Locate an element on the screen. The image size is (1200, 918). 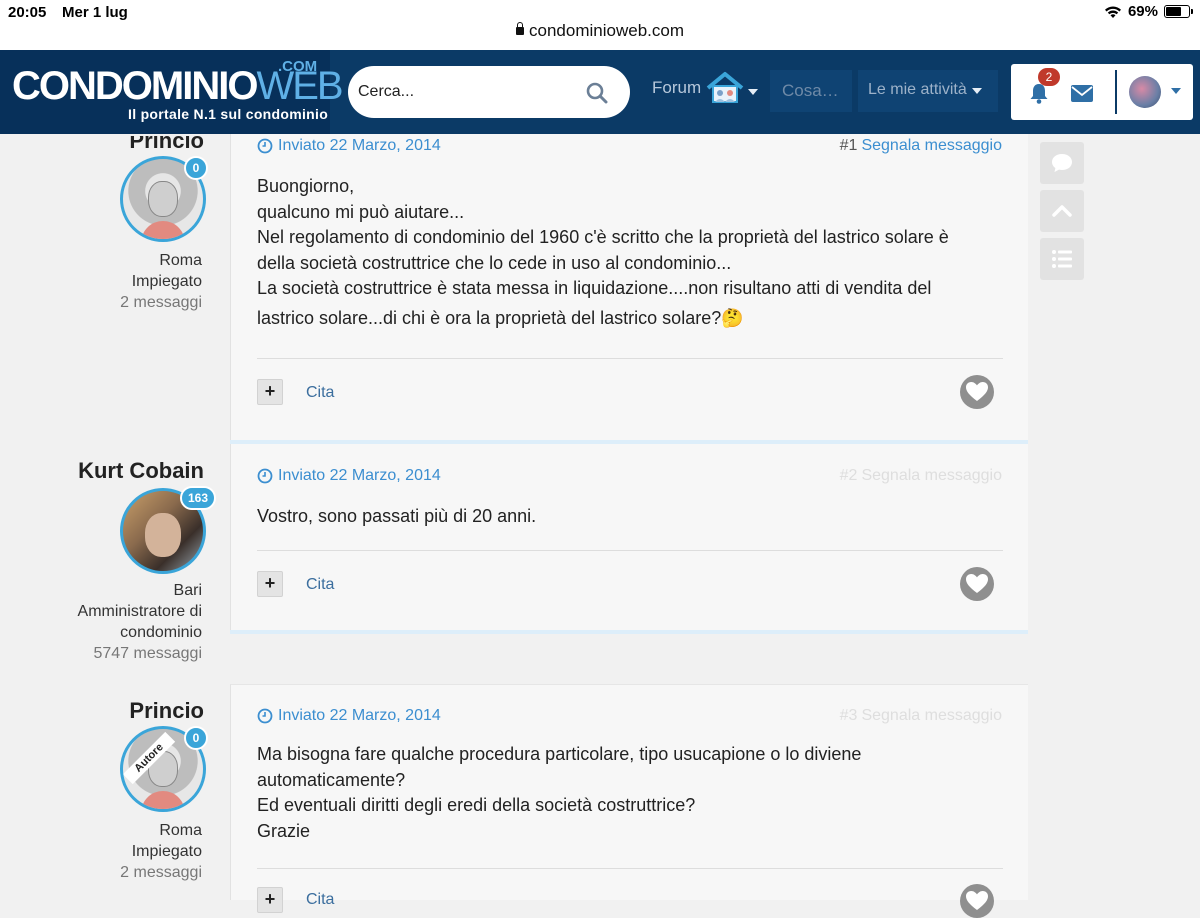
post-line: automaticamente? is located at coordinates (331, 779).